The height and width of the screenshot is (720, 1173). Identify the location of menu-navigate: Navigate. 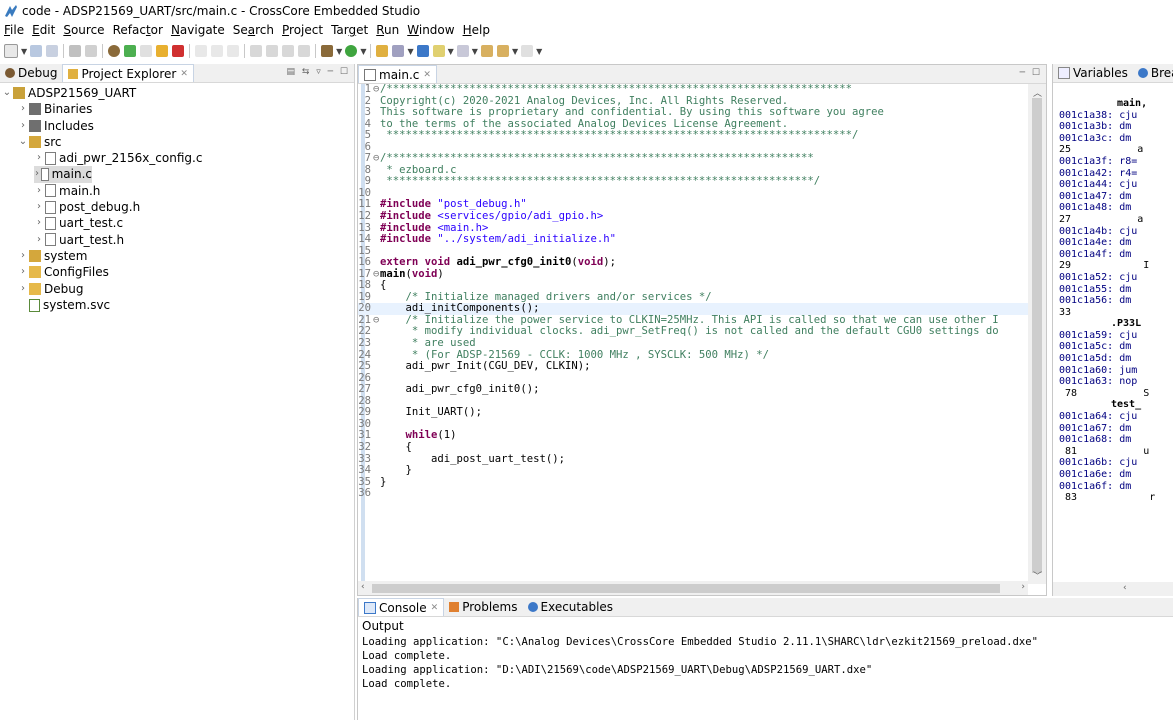
(198, 30).